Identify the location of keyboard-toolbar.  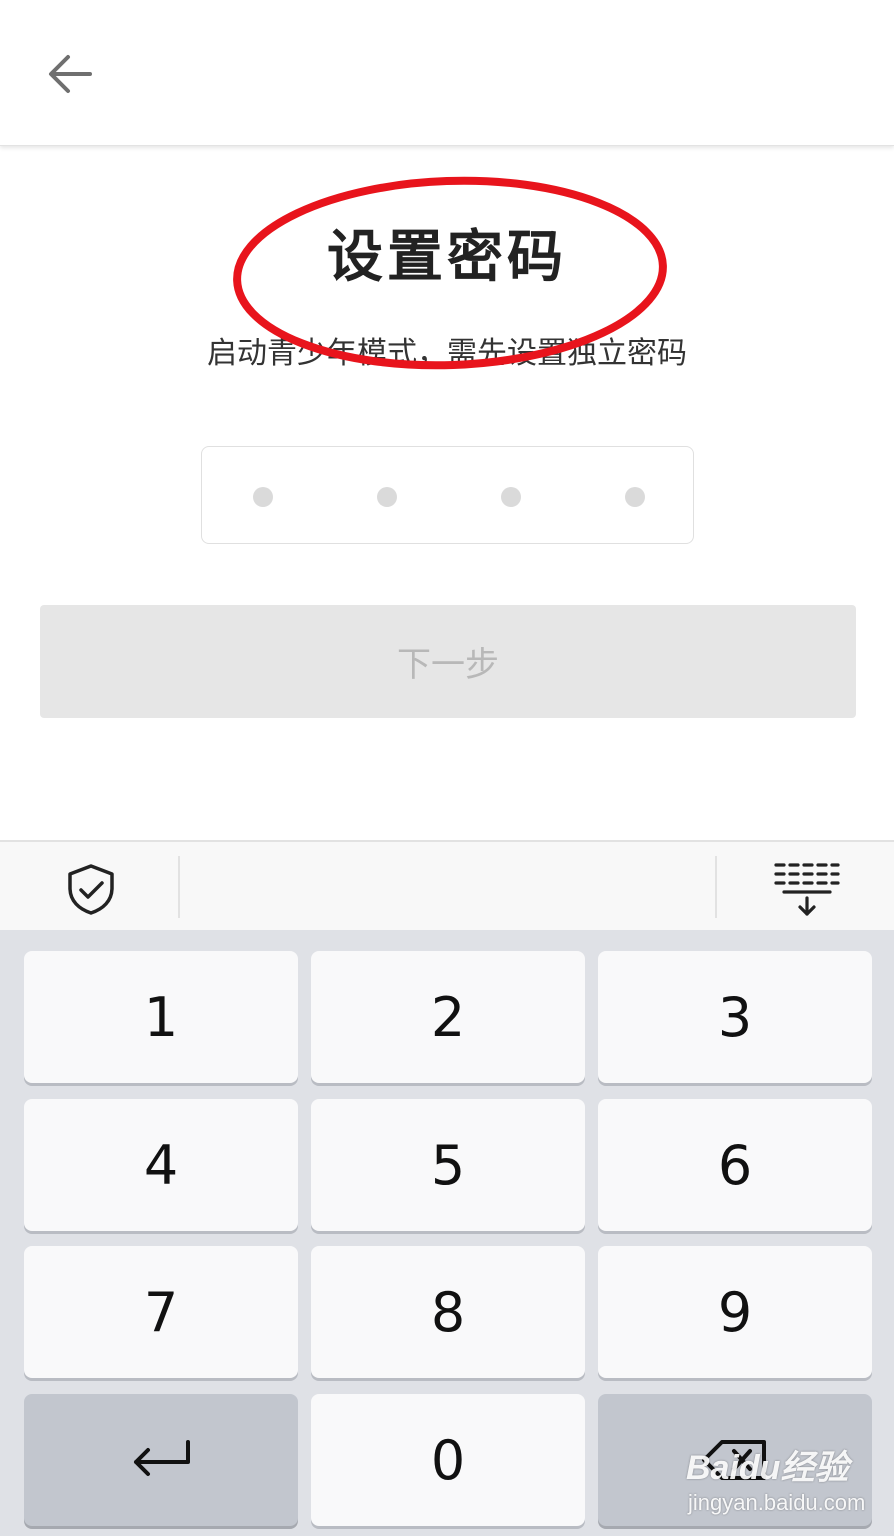
(447, 885).